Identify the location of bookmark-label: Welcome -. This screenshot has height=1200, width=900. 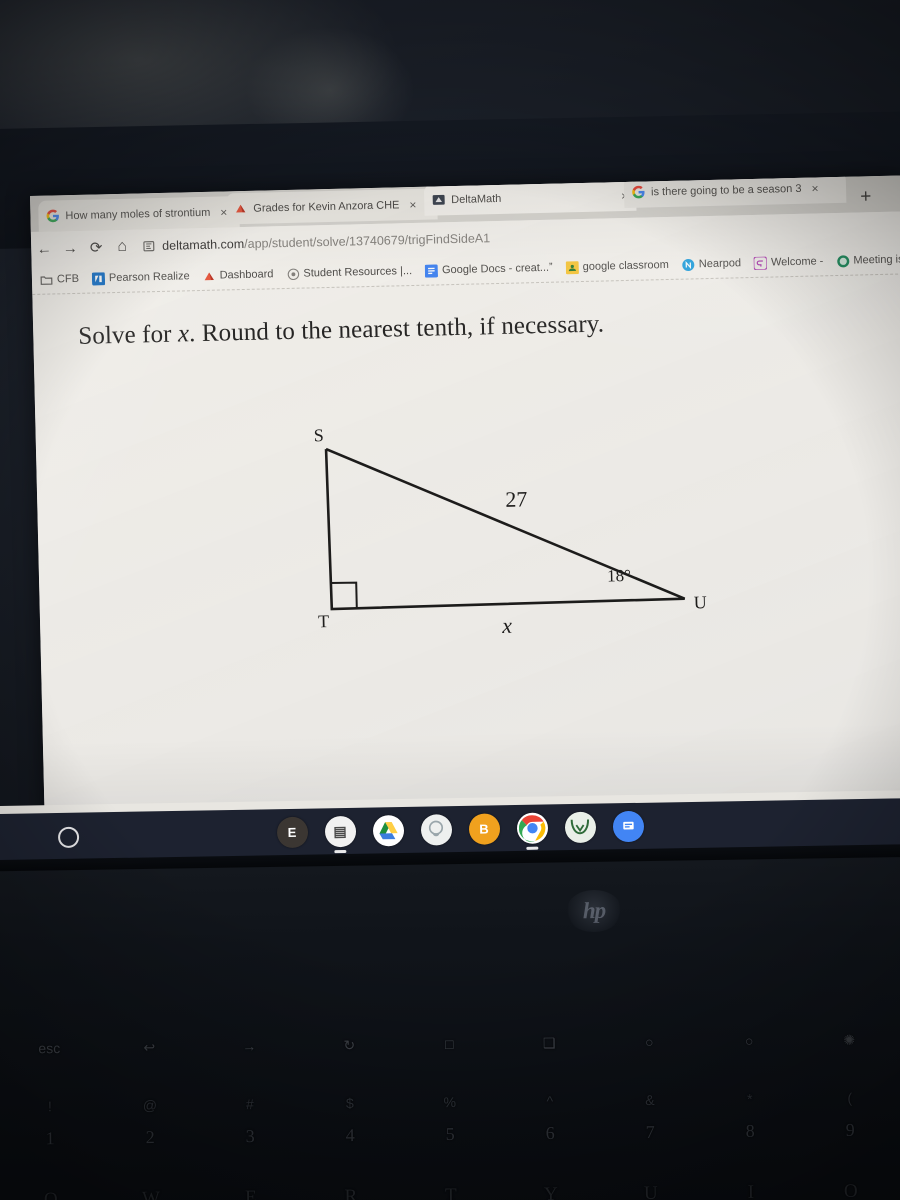
(797, 262).